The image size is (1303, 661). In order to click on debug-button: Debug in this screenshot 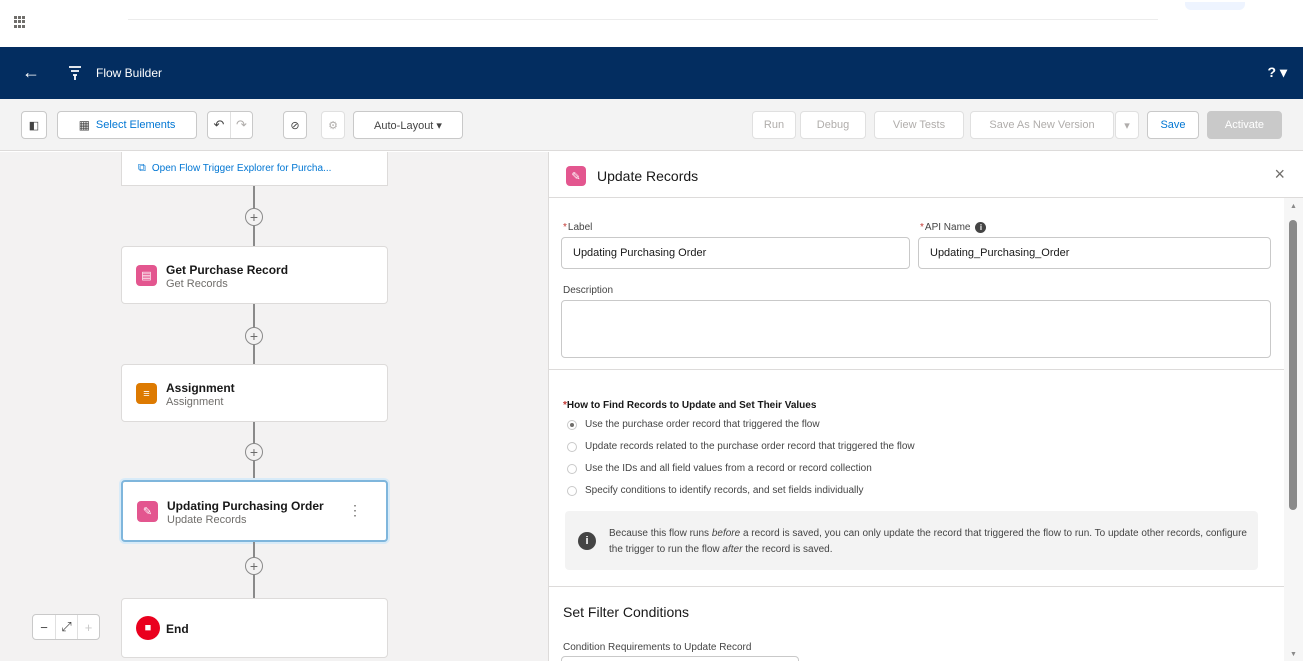, I will do `click(833, 125)`.